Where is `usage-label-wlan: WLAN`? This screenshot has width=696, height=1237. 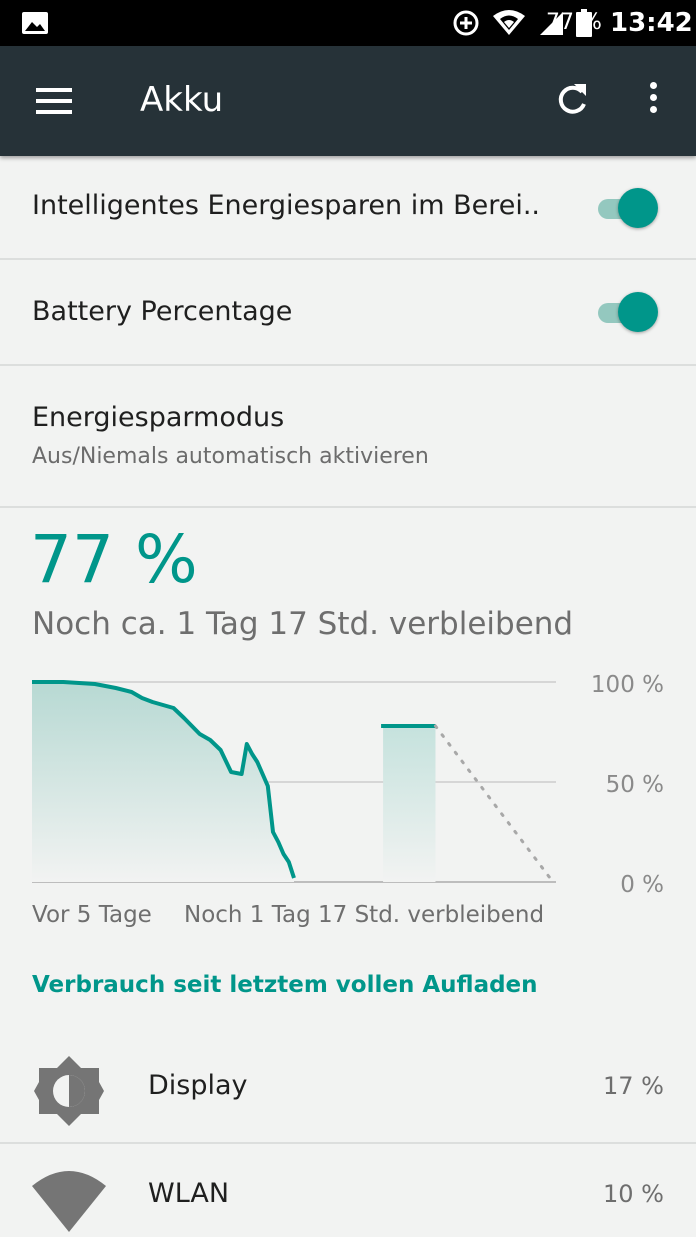 usage-label-wlan: WLAN is located at coordinates (189, 1193).